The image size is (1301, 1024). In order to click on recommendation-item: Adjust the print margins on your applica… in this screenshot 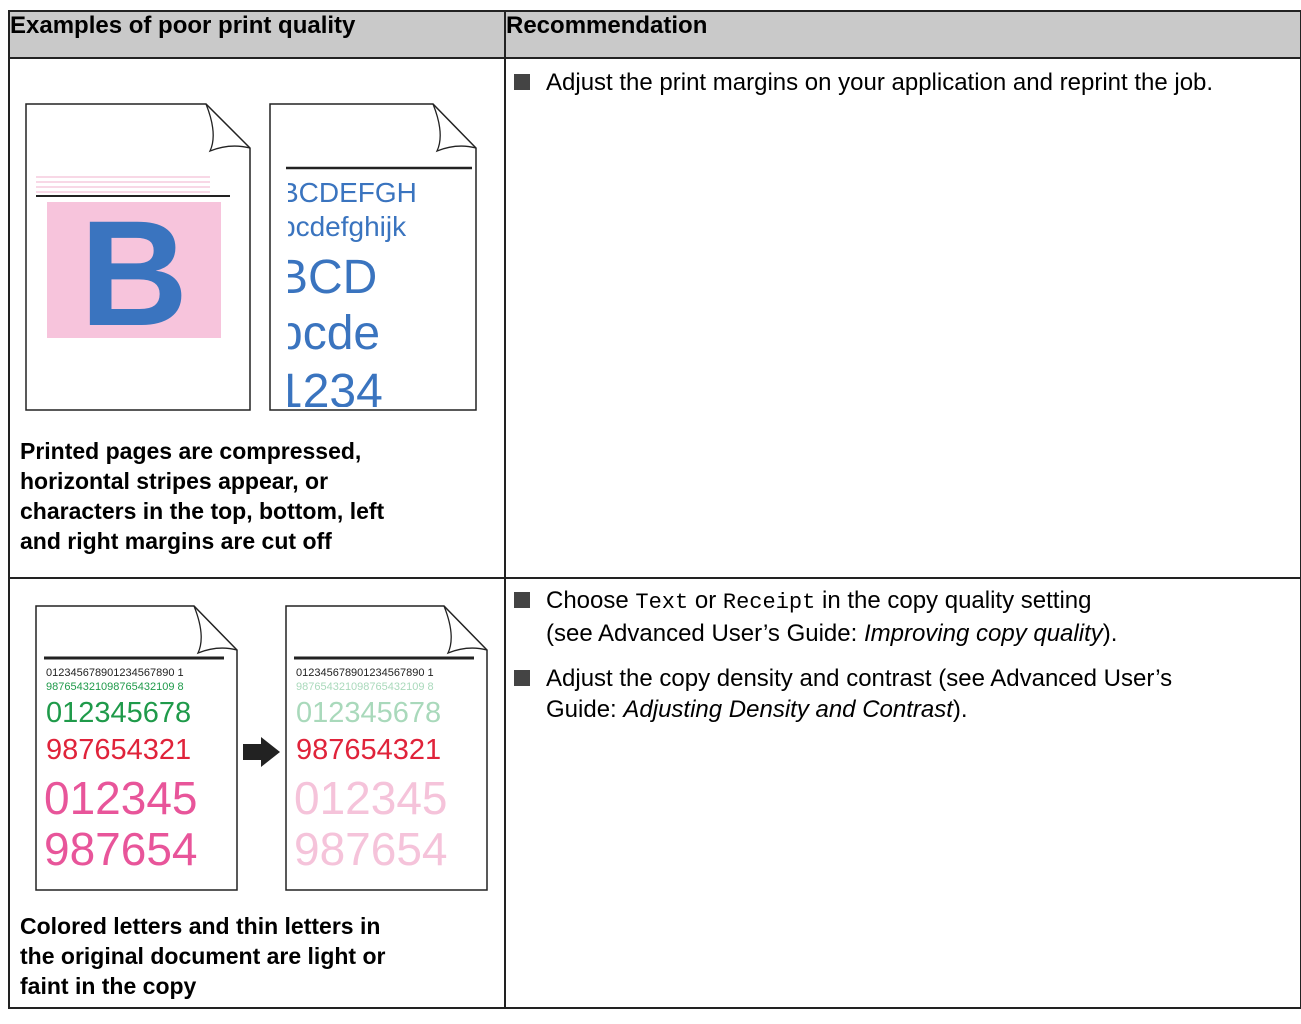, I will do `click(896, 82)`.